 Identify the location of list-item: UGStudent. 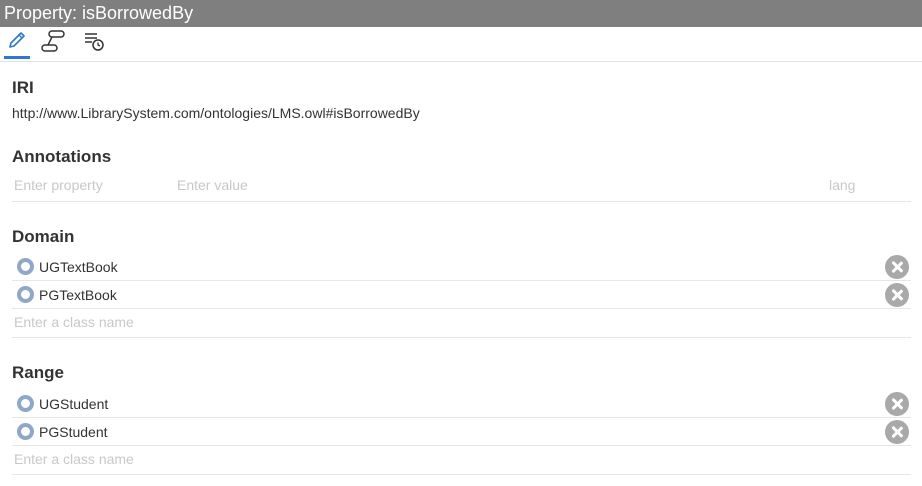
(461, 404).